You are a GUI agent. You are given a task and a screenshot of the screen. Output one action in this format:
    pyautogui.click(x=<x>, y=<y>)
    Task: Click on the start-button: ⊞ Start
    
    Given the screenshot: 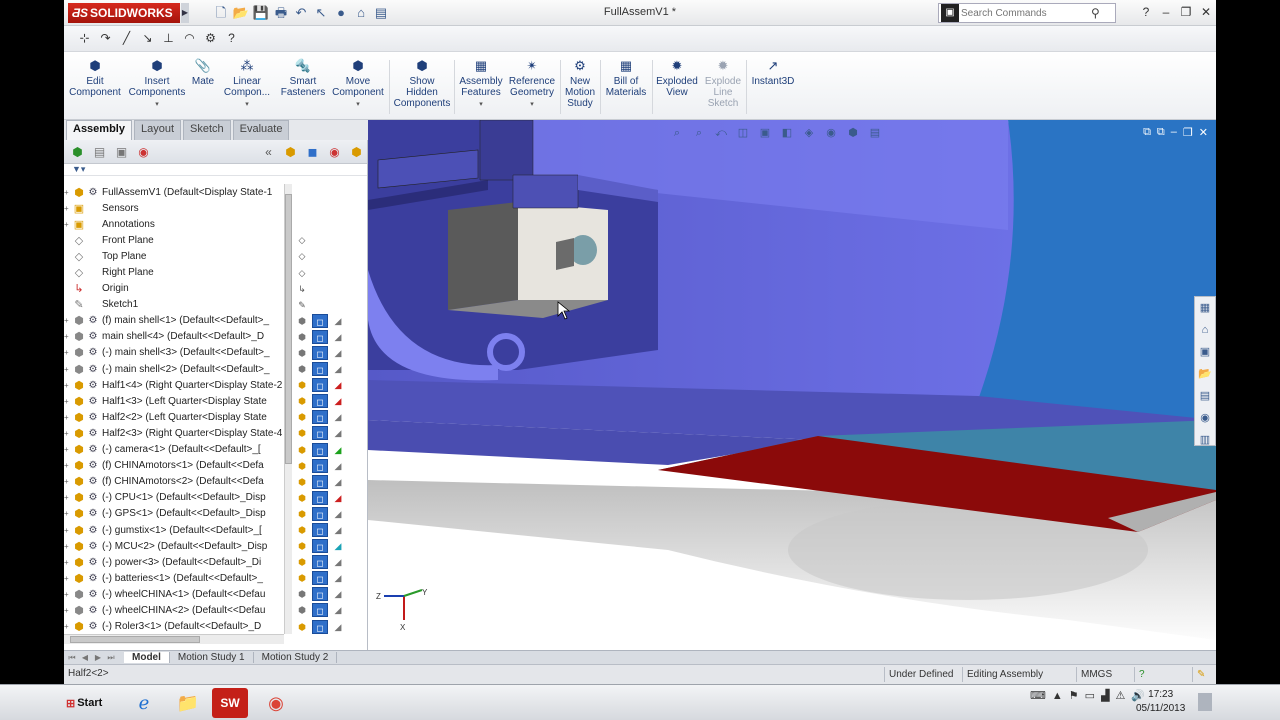 What is the action you would take?
    pyautogui.click(x=89, y=703)
    